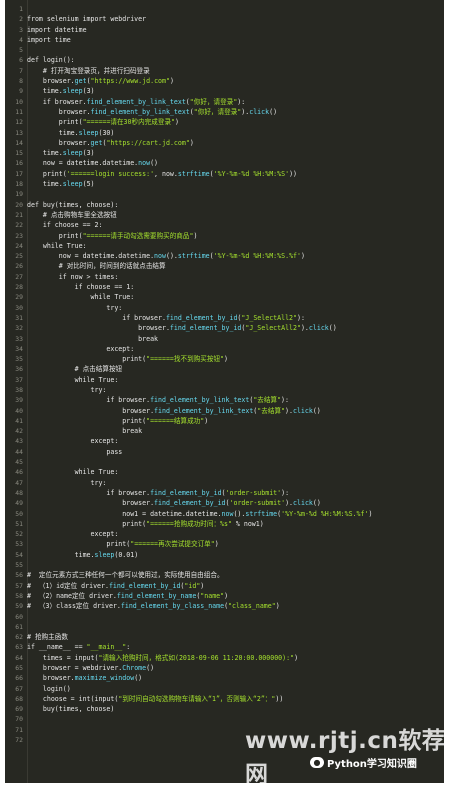 The image size is (449, 789). Describe the element at coordinates (224, 575) in the screenshot. I see `code-line: 56 # 定位元素方式三种任何一个都可以使用过，实际使用自由组合。` at that location.